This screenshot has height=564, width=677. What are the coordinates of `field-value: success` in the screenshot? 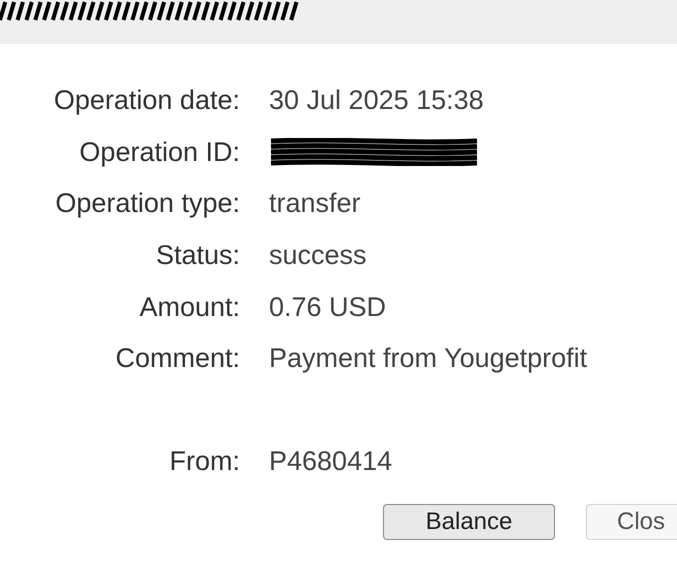 It's located at (318, 256).